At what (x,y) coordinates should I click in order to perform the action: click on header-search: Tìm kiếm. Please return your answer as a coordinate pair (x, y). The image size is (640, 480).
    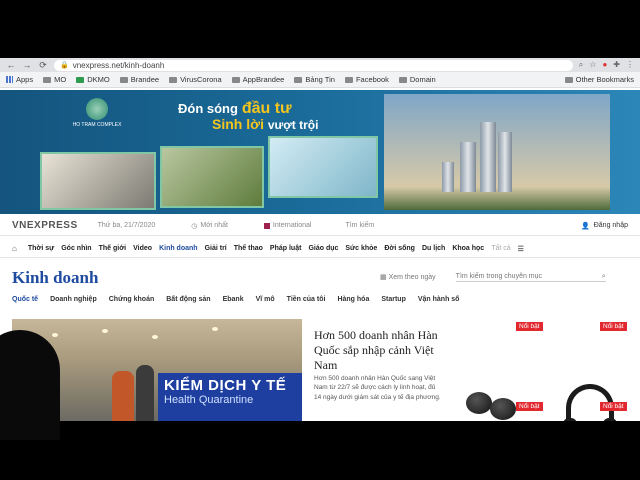
    Looking at the image, I should click on (359, 225).